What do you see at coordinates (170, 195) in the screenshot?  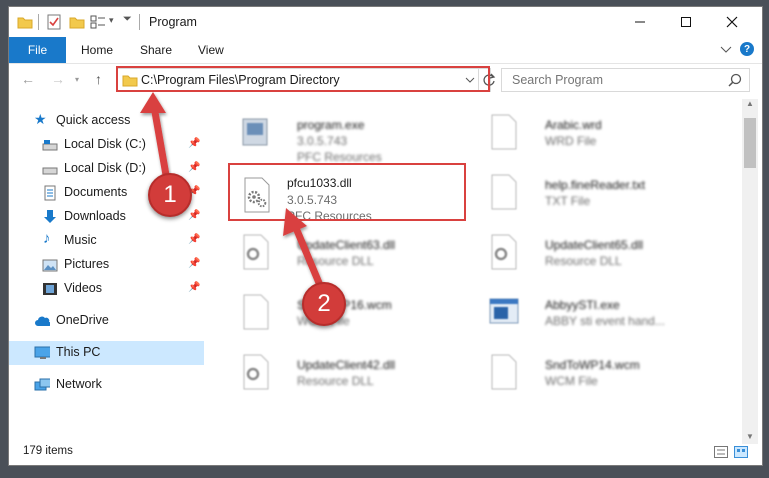 I see `step-badge-1: 1` at bounding box center [170, 195].